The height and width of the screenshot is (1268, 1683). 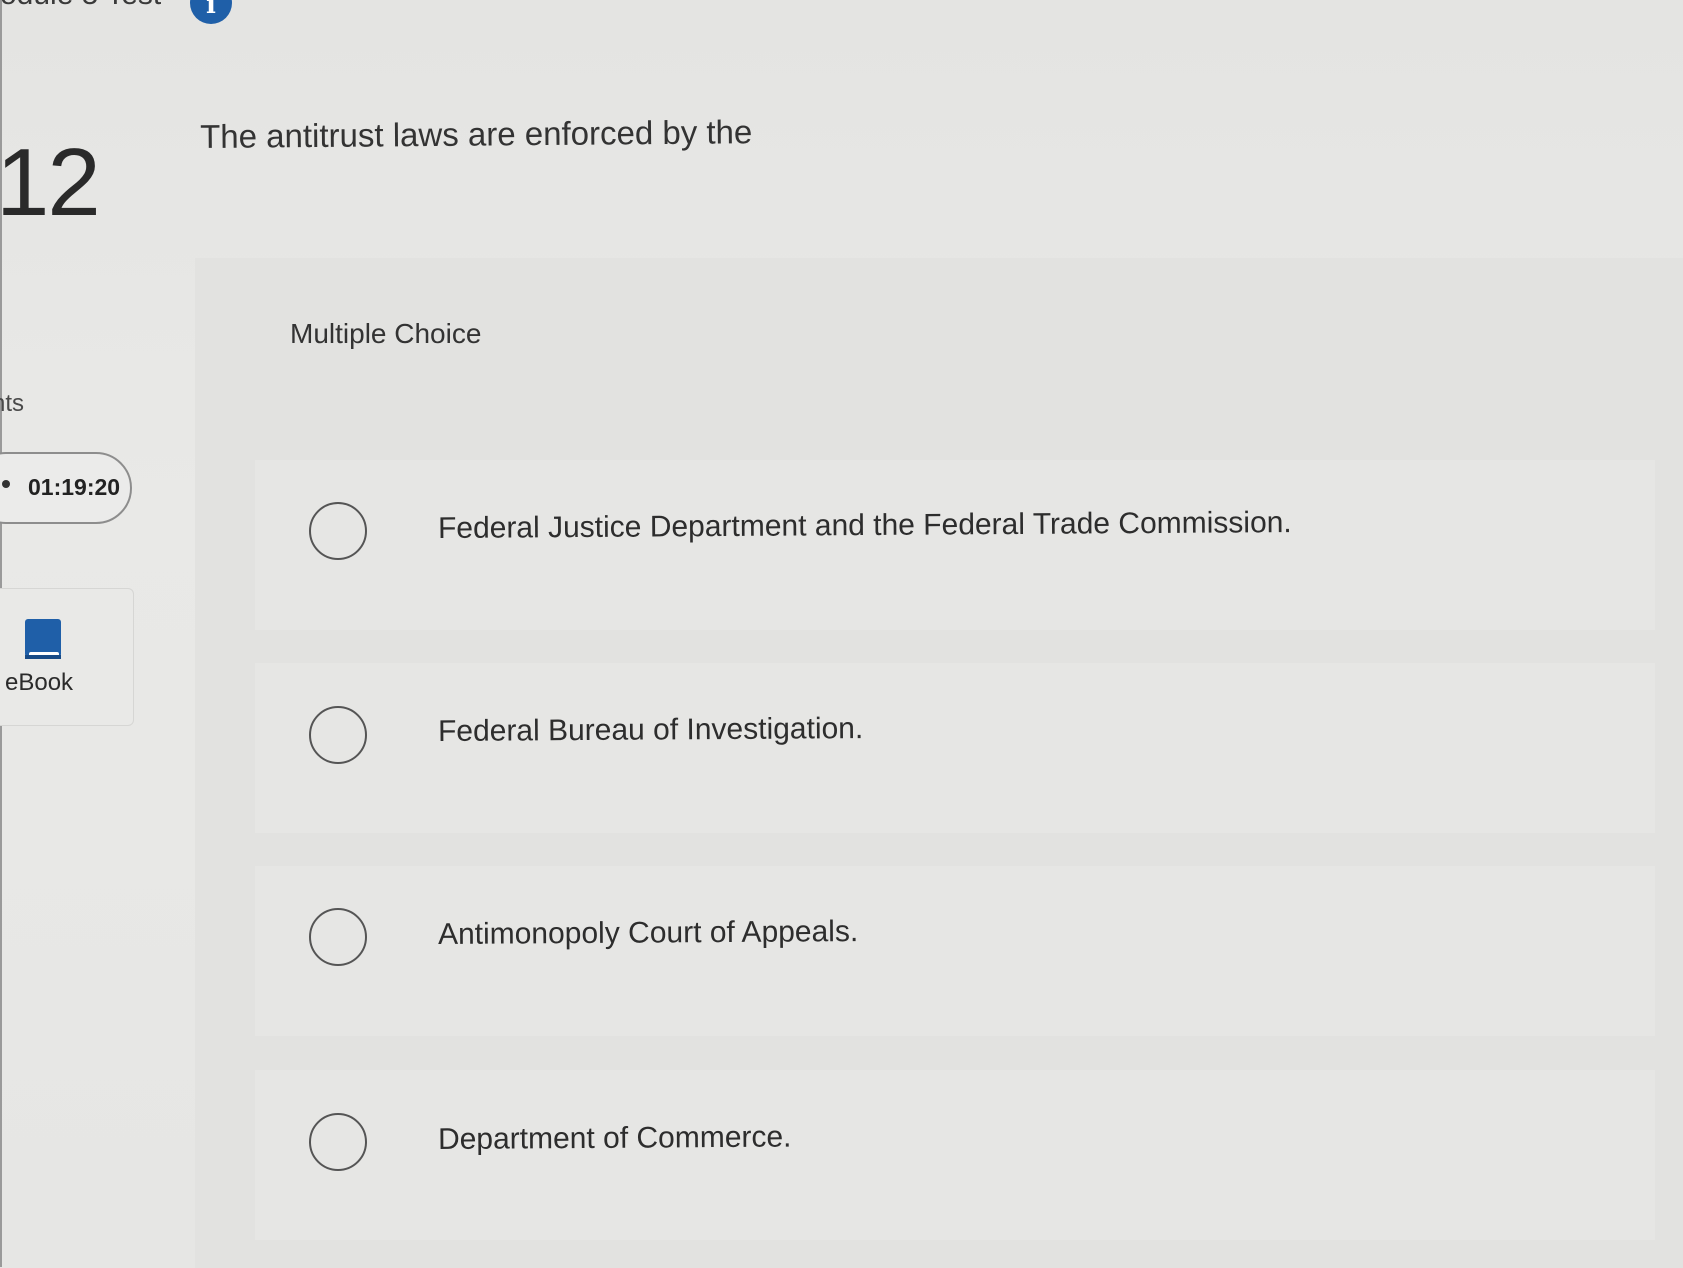 What do you see at coordinates (74, 487) in the screenshot?
I see `timer-value: 01:19:20` at bounding box center [74, 487].